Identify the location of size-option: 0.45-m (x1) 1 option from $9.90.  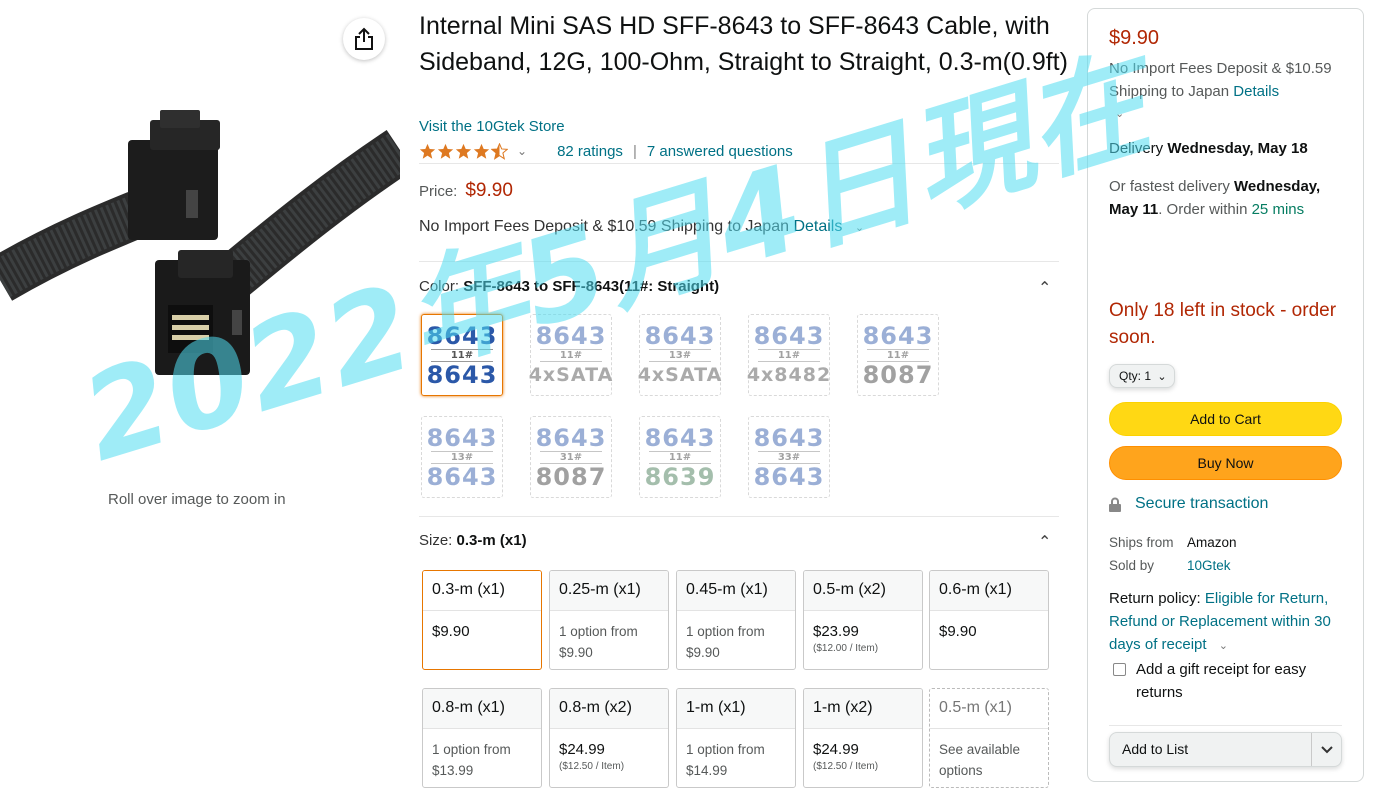
(736, 620).